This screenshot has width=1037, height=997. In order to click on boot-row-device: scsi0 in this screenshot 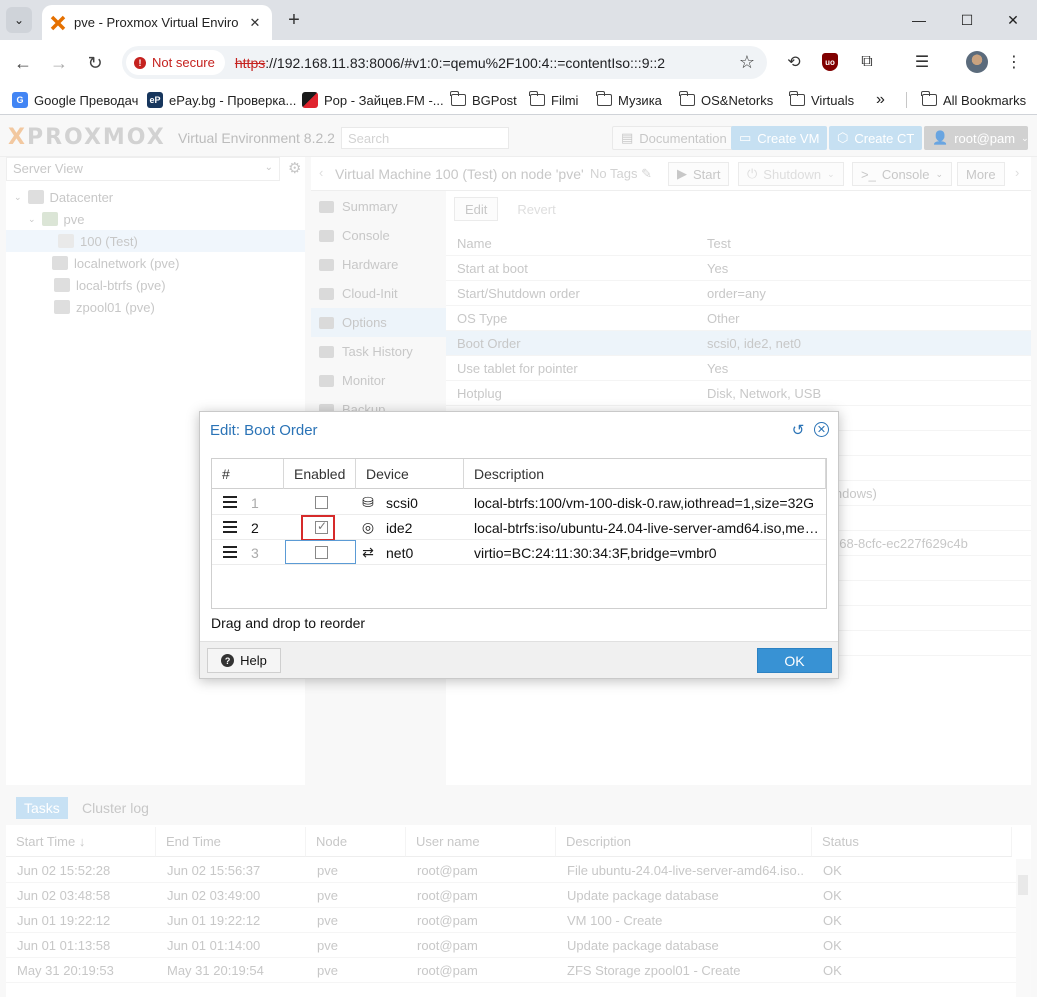, I will do `click(402, 503)`.